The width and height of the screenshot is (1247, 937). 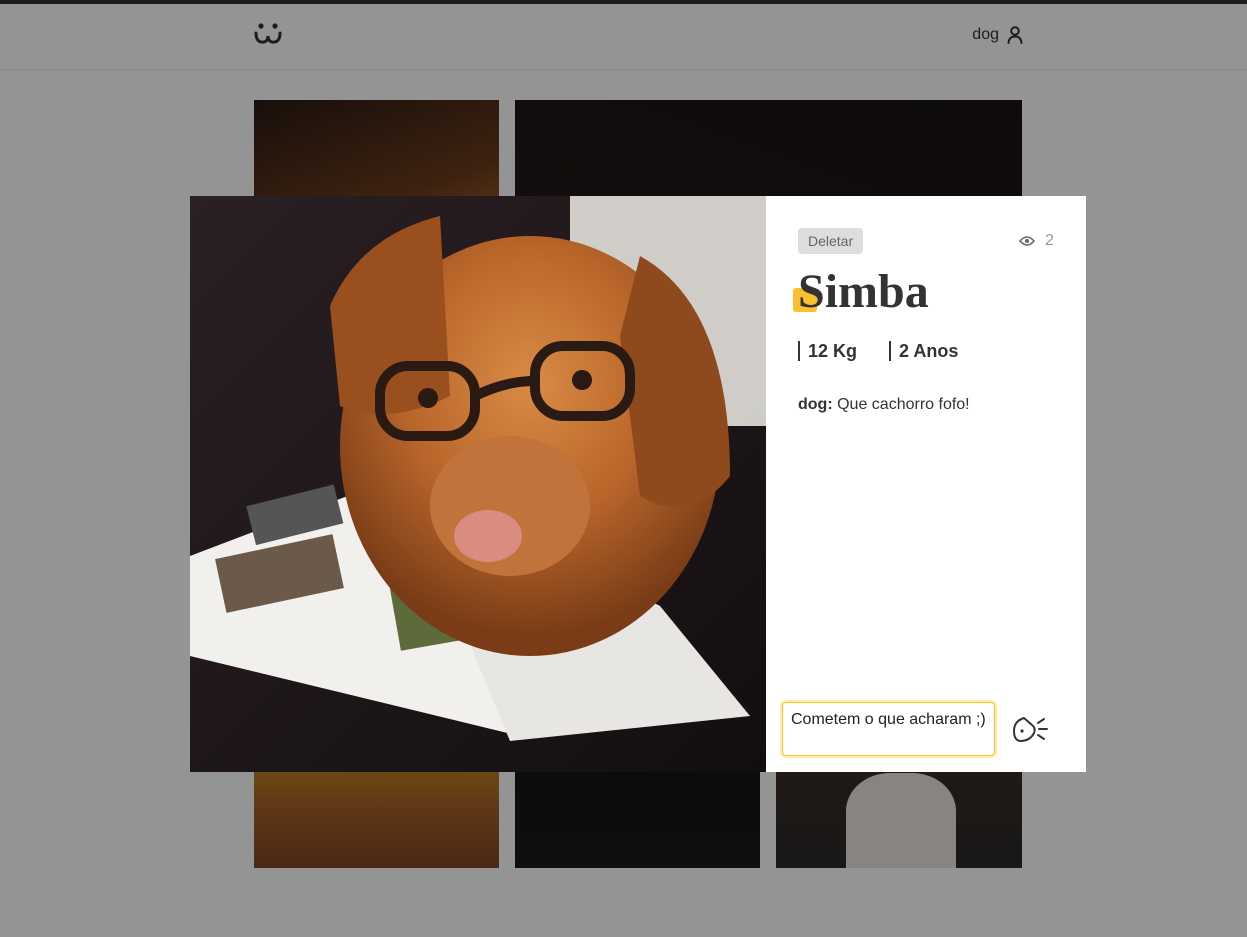 I want to click on views-count: 2, so click(x=1049, y=240).